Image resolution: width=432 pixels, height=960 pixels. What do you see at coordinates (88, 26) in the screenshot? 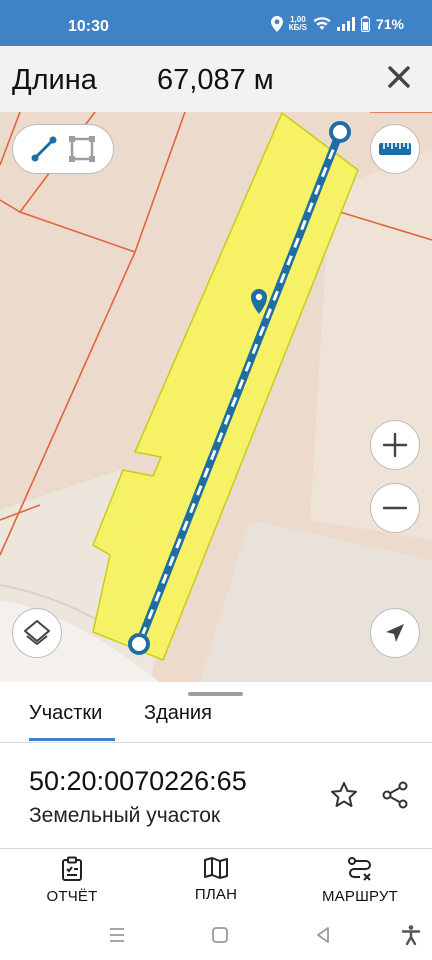
I see `status-time: 10:30` at bounding box center [88, 26].